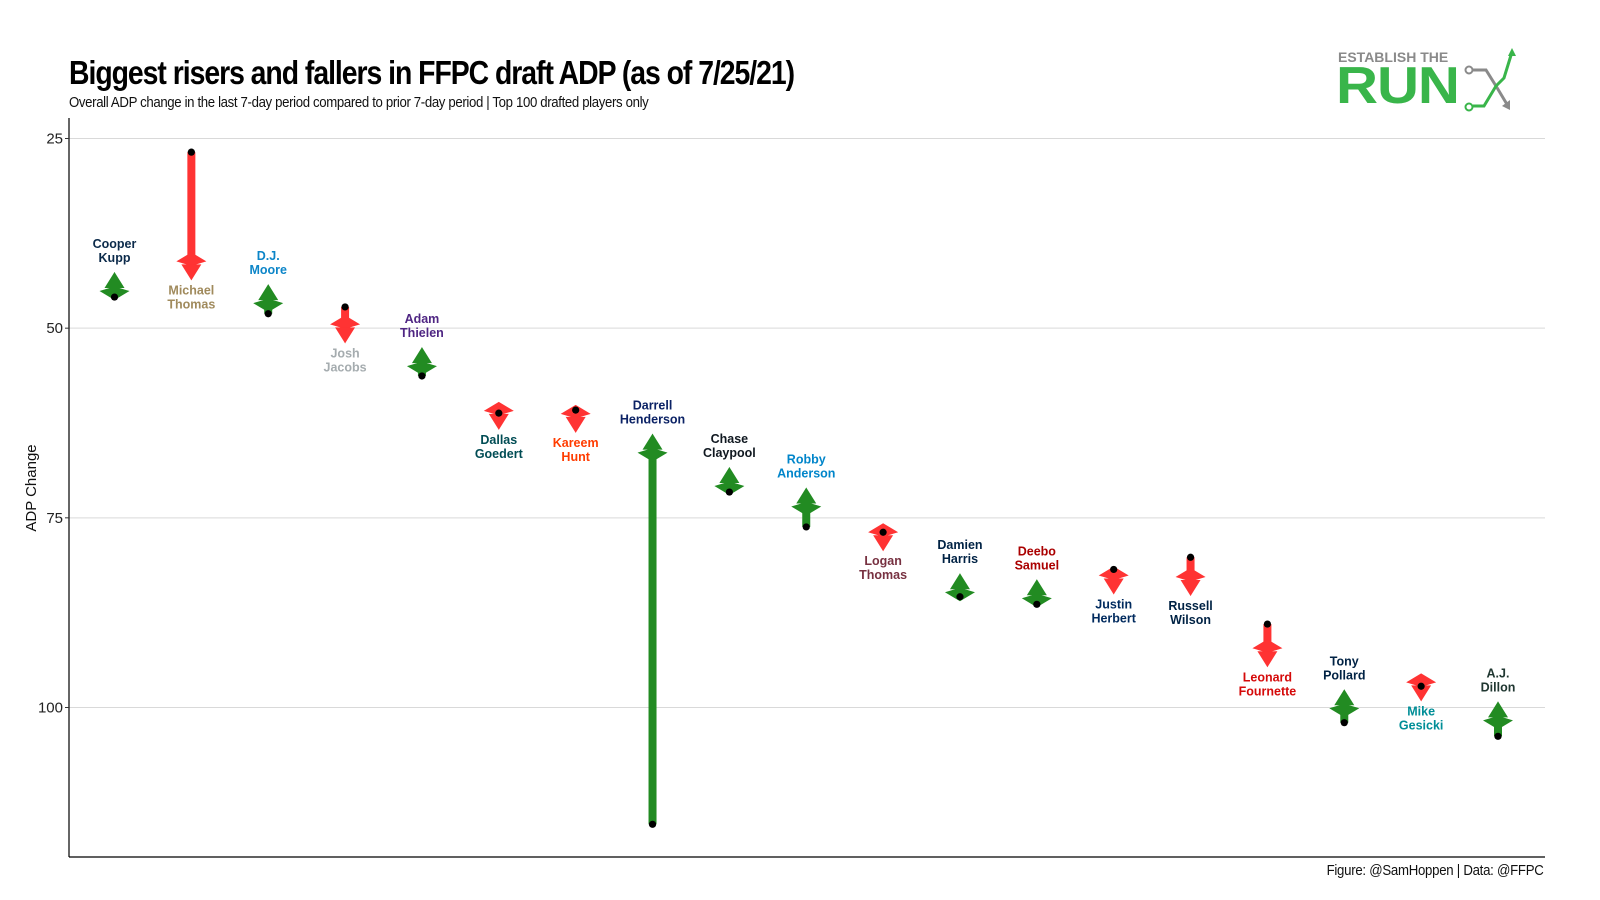 This screenshot has height=900, width=1600. Describe the element at coordinates (50, 708) in the screenshot. I see `y-tick-label: 100` at that location.